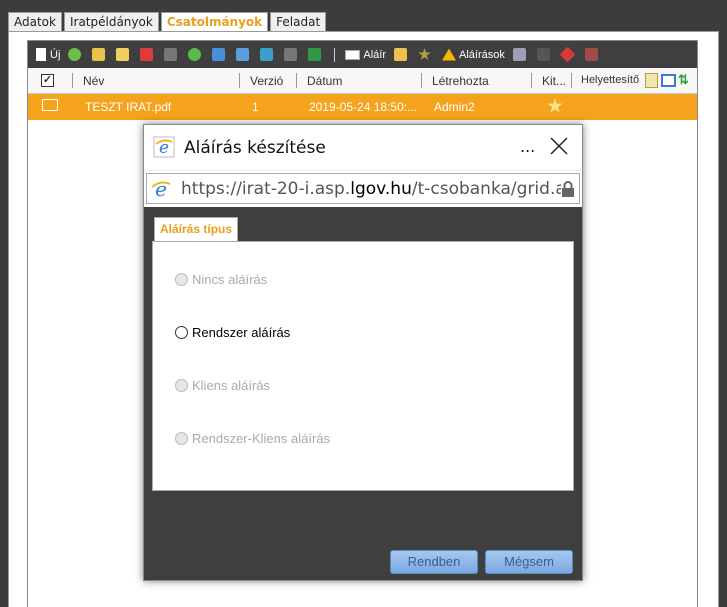  Describe the element at coordinates (559, 146) in the screenshot. I see `close-icon` at that location.